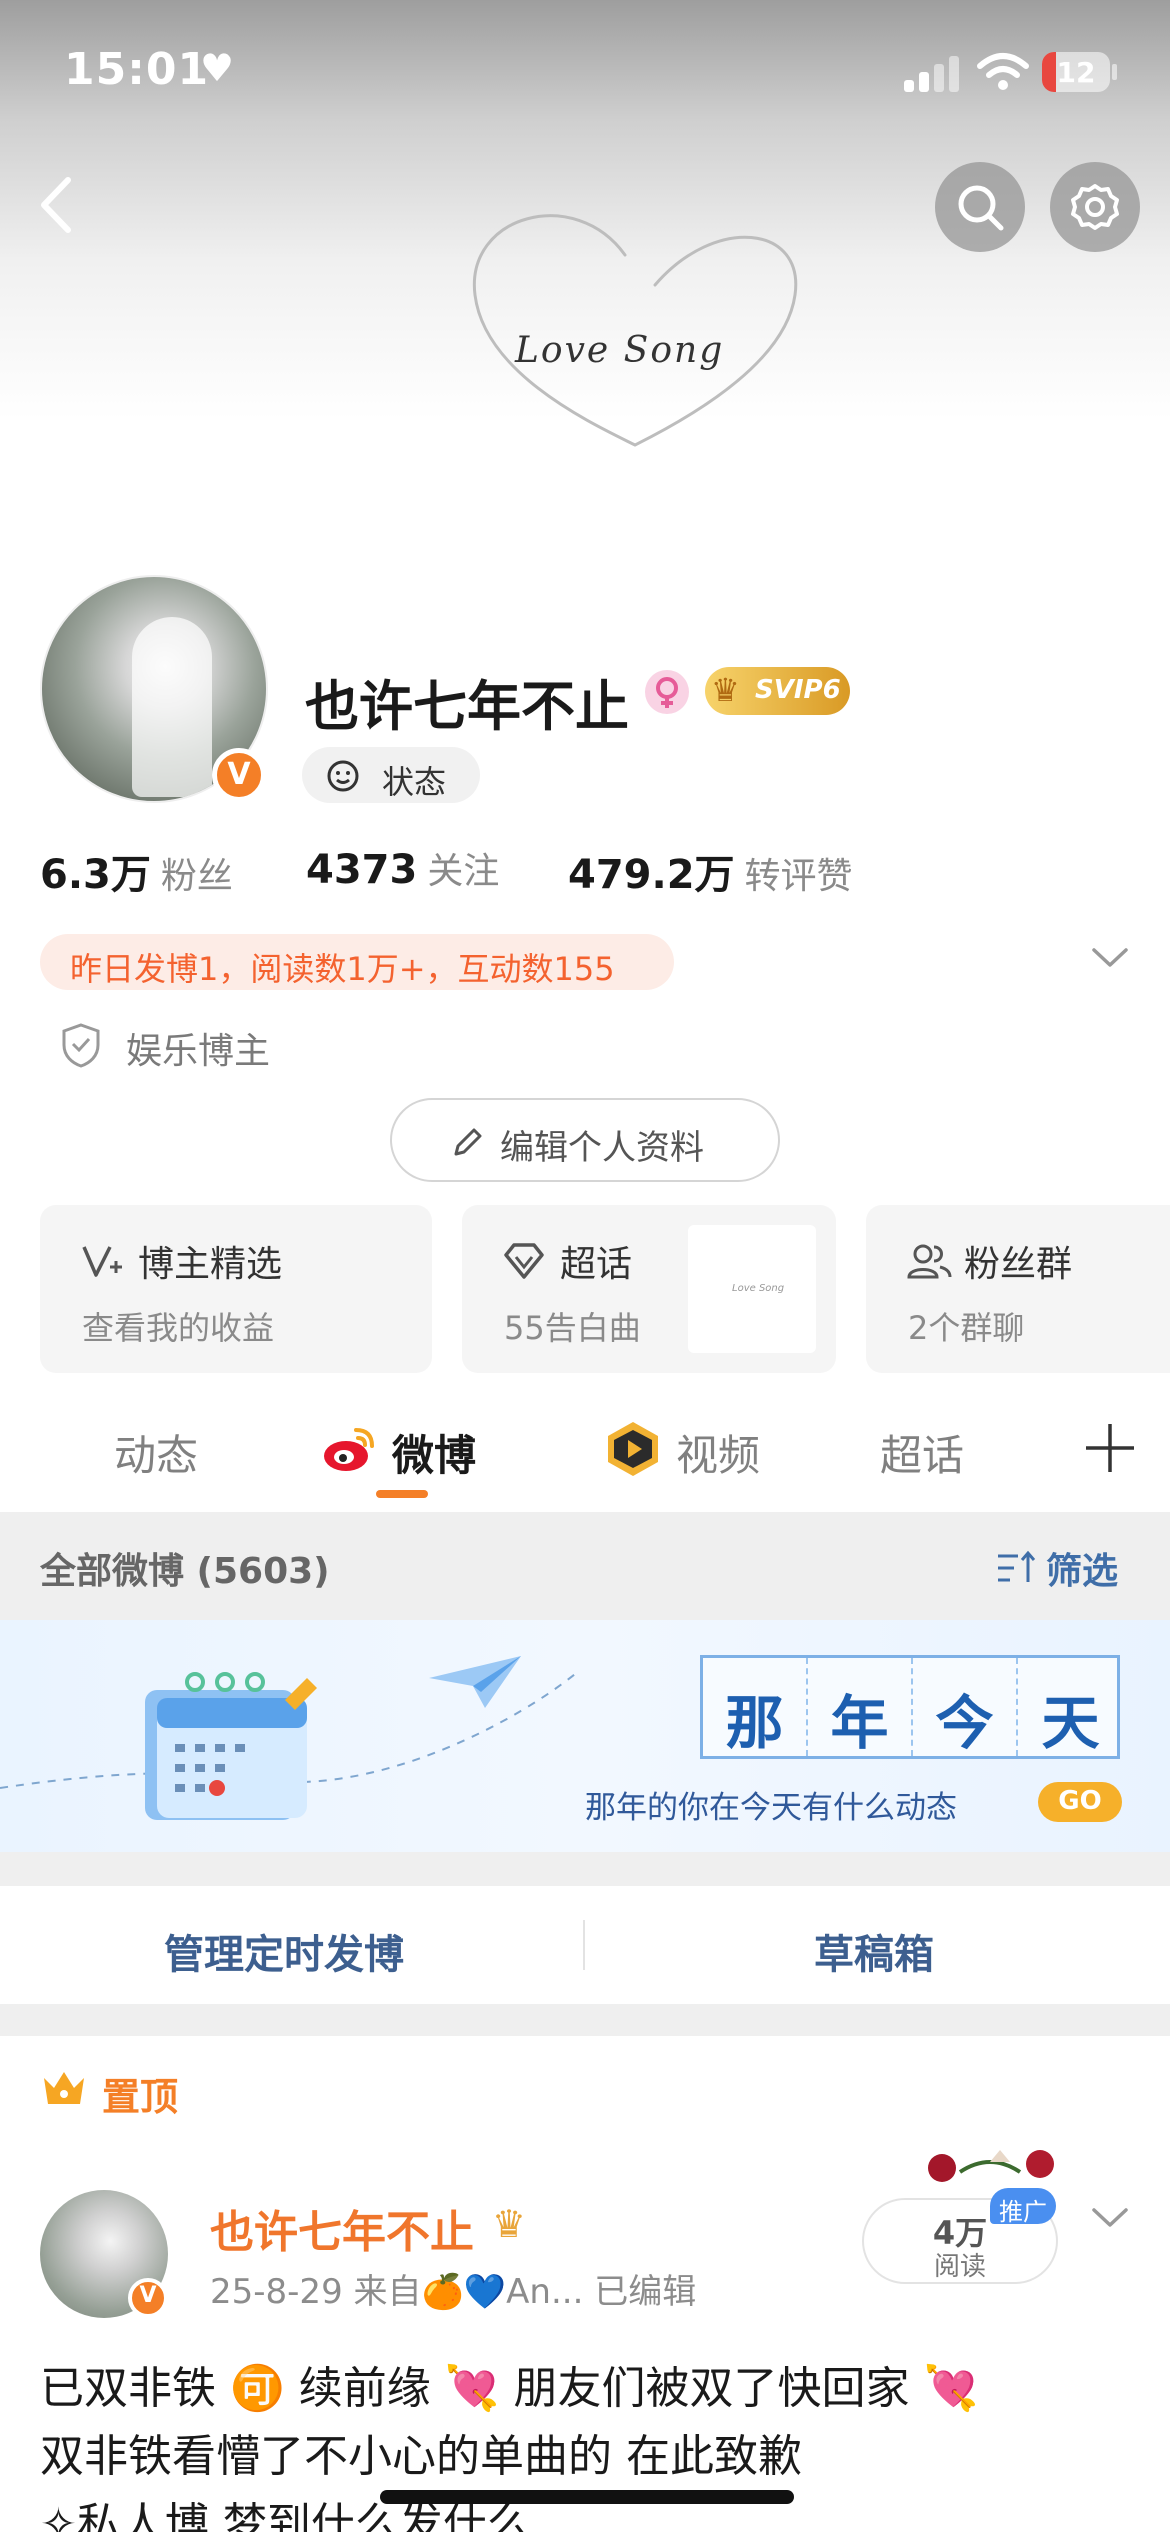  I want to click on v-plus-icon, so click(102, 1261).